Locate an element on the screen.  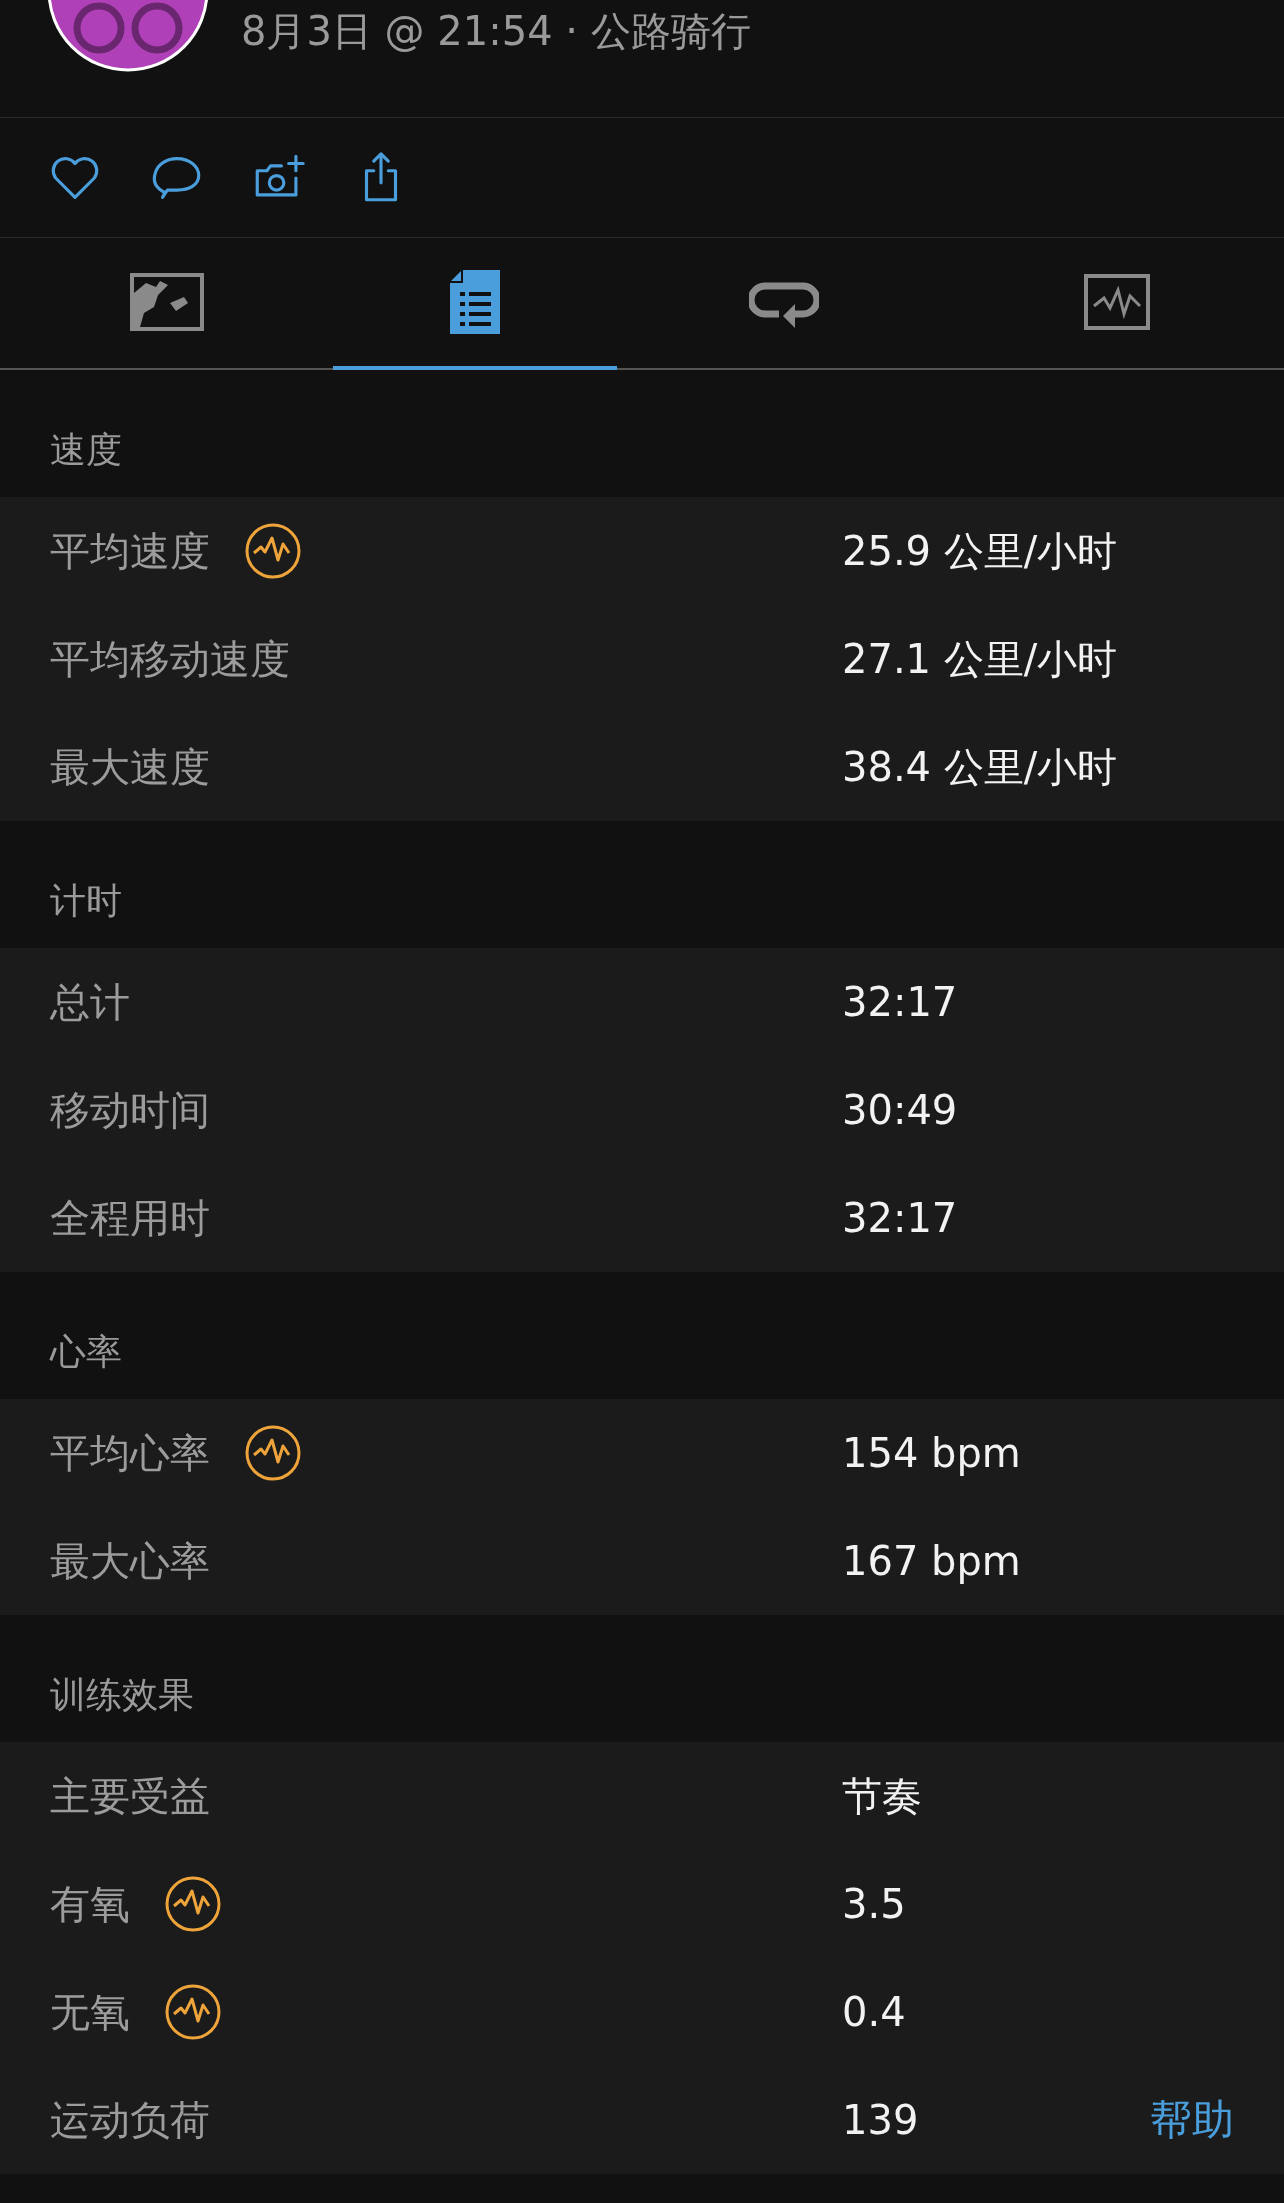
stat-label: 平均速度 is located at coordinates (130, 551).